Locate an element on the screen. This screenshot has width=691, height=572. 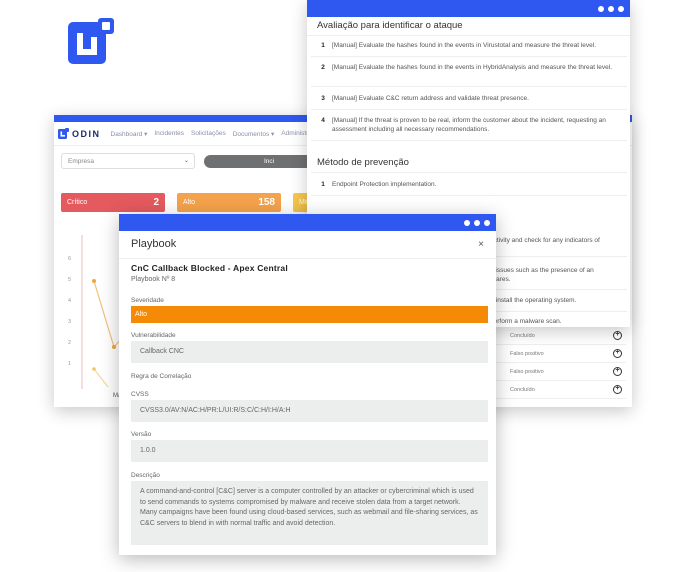
severity-card-count: 158 is located at coordinates (266, 202).